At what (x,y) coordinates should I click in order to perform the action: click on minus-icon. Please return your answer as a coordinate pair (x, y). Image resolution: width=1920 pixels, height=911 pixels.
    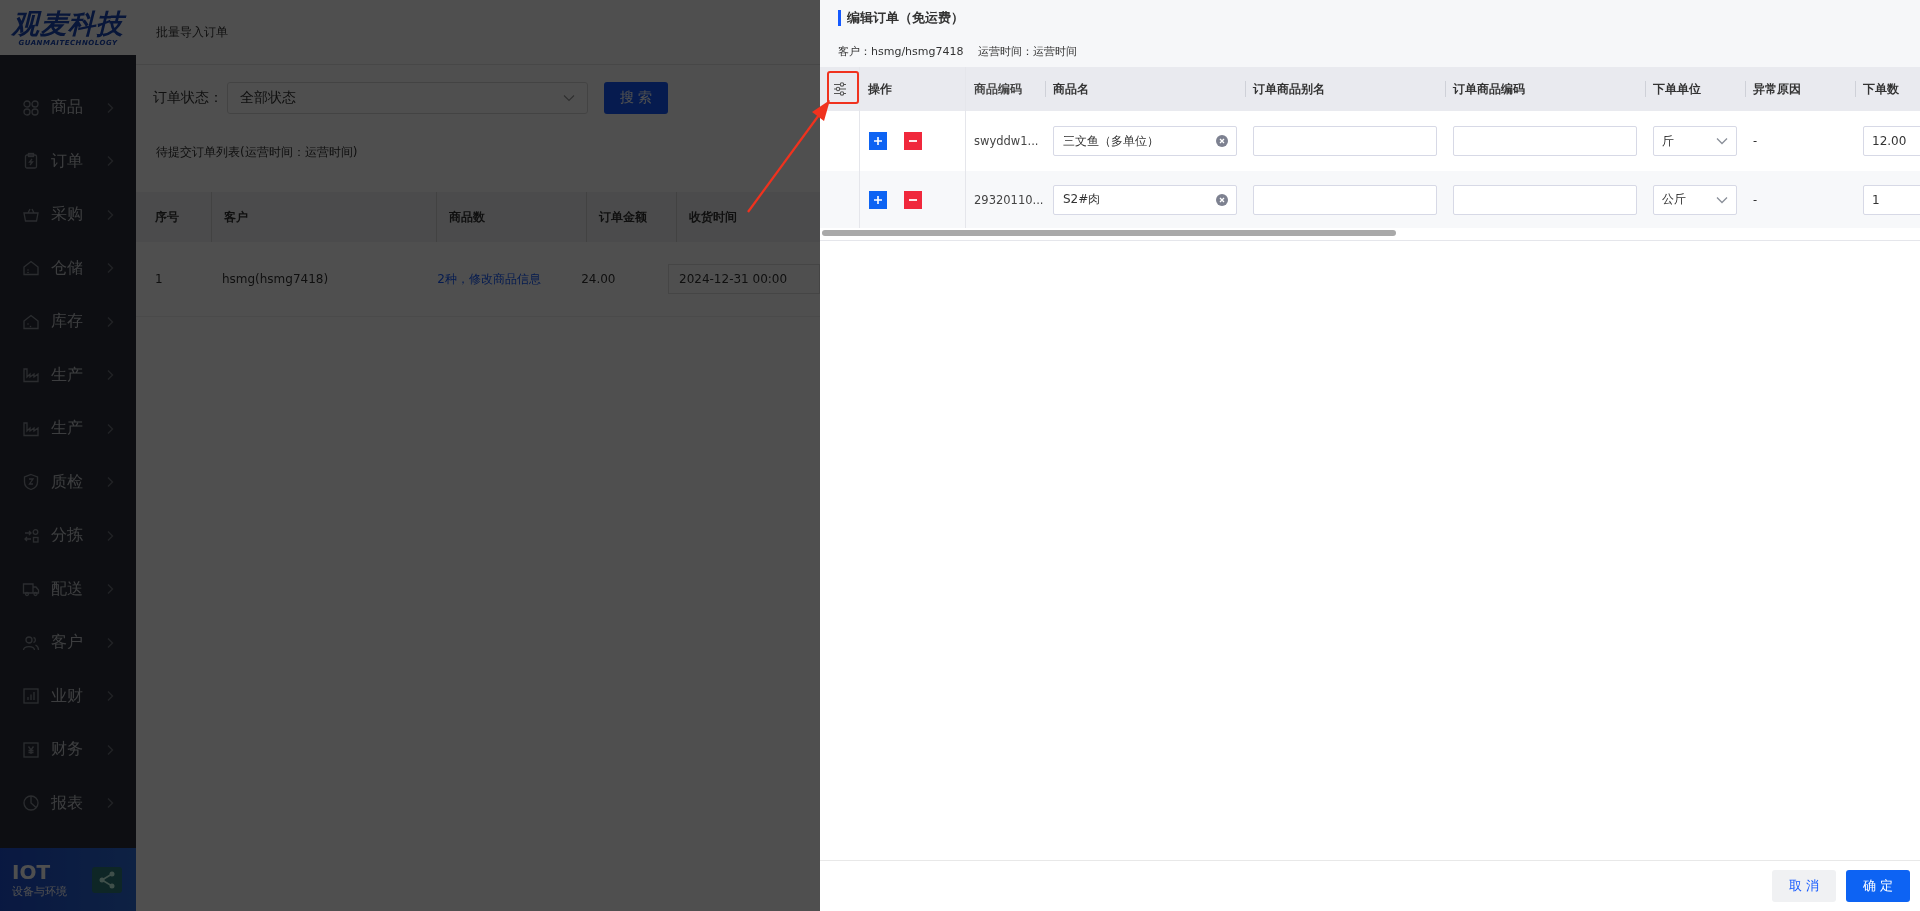
    Looking at the image, I should click on (913, 141).